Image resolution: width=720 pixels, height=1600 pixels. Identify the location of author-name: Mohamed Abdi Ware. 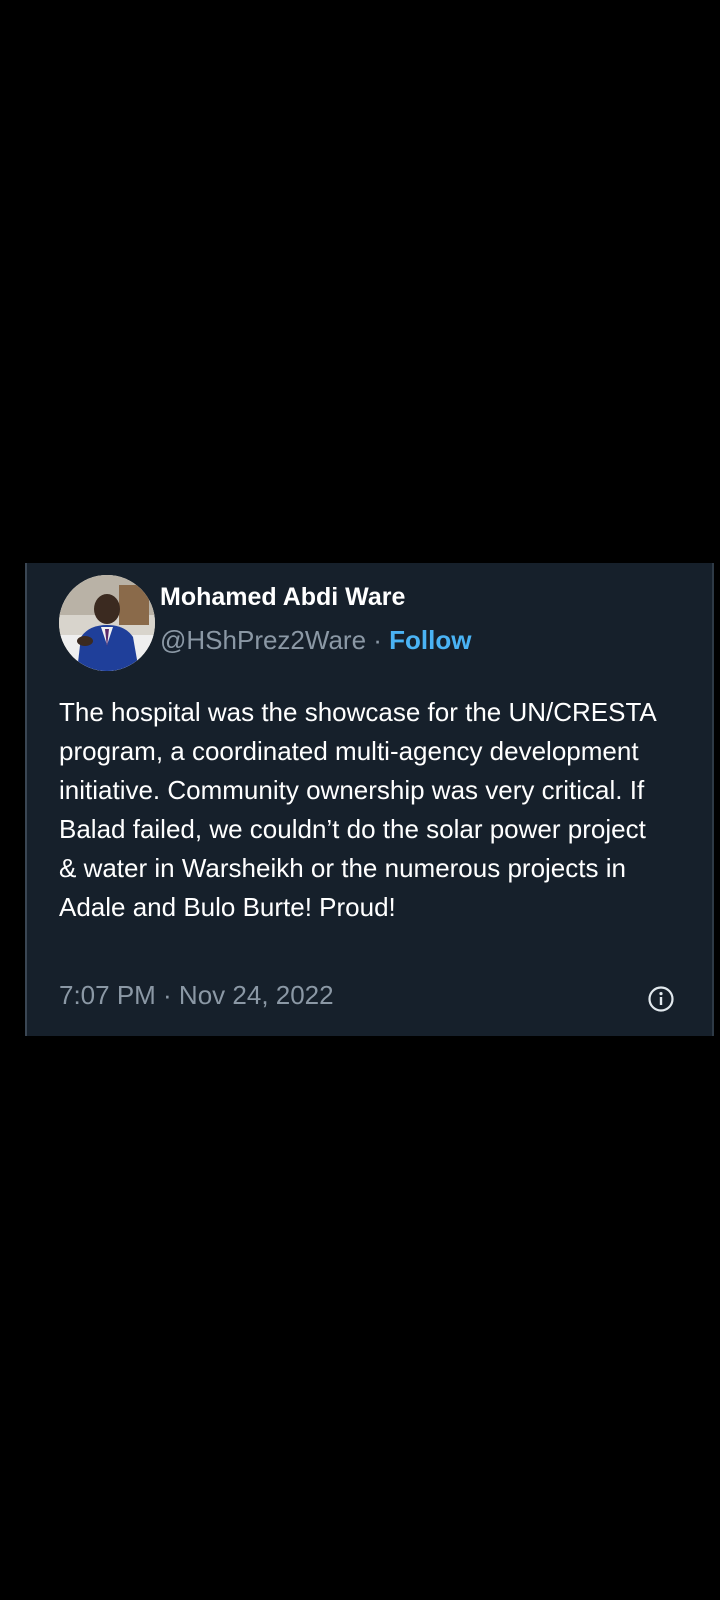
(282, 597).